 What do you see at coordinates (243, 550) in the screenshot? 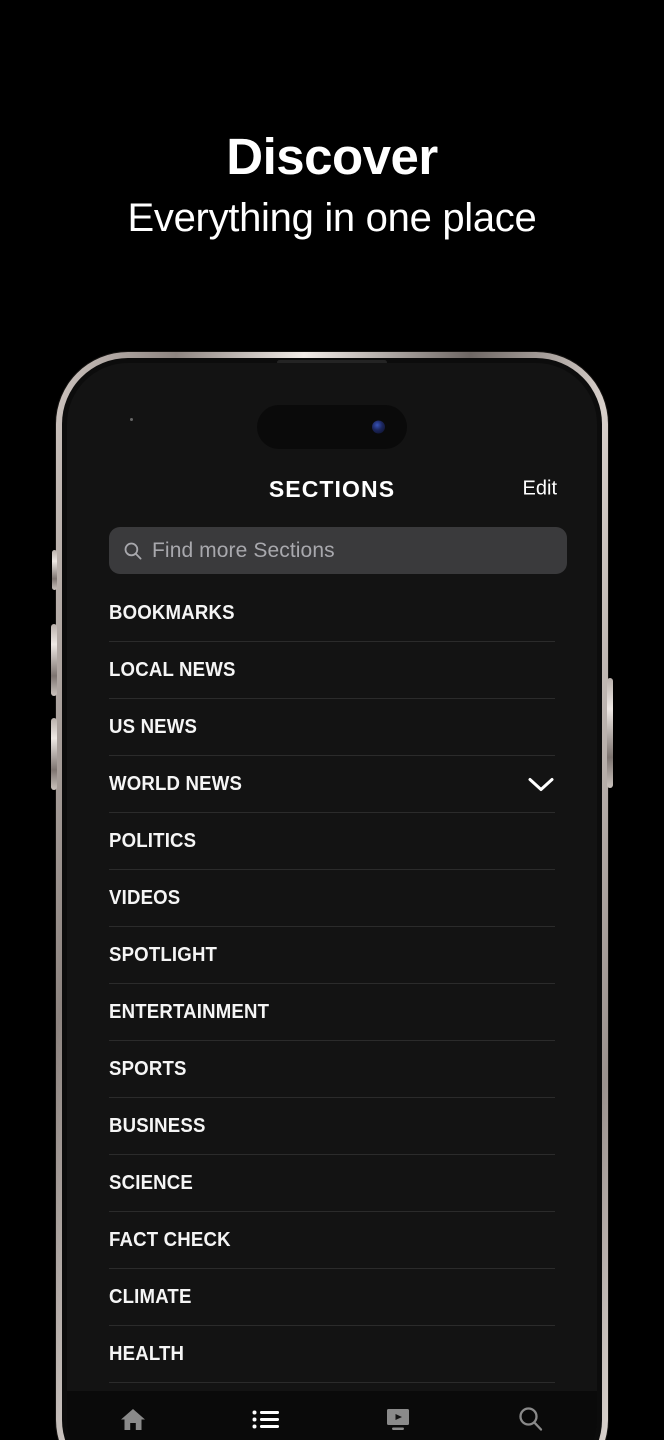
I see `search-placeholder-text: Find more Sections` at bounding box center [243, 550].